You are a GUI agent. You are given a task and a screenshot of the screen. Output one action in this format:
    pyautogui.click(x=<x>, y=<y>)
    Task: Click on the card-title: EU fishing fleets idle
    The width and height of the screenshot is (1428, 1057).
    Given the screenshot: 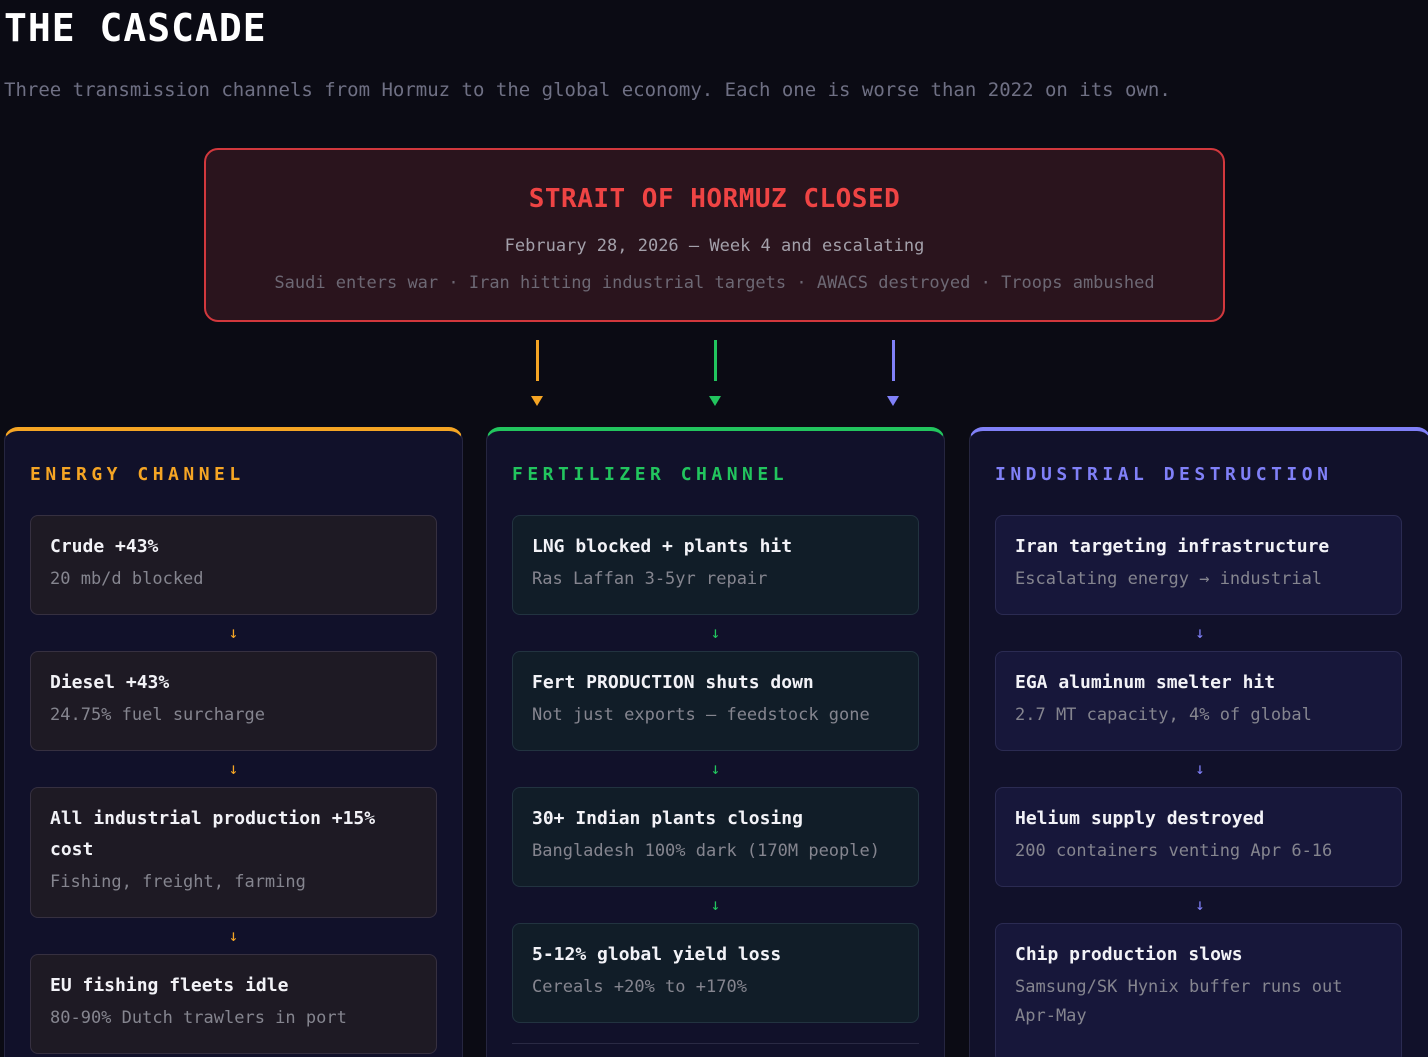 What is the action you would take?
    pyautogui.click(x=169, y=985)
    